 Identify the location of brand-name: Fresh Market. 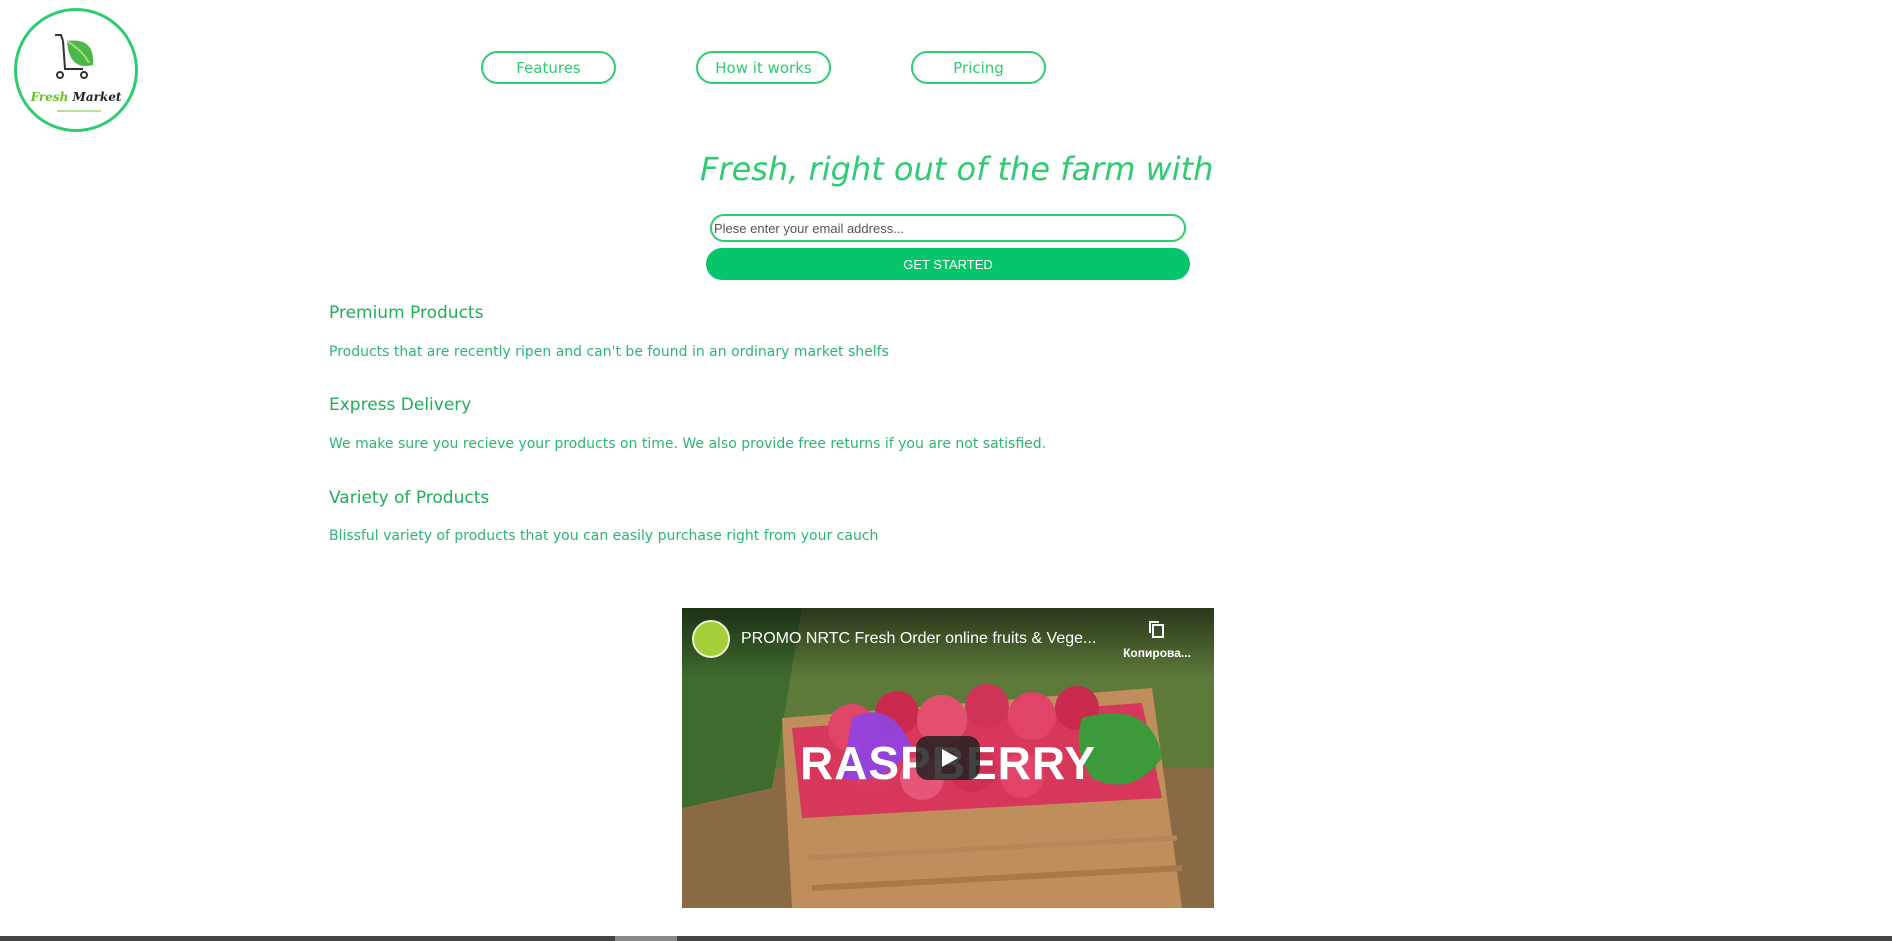
(76, 97).